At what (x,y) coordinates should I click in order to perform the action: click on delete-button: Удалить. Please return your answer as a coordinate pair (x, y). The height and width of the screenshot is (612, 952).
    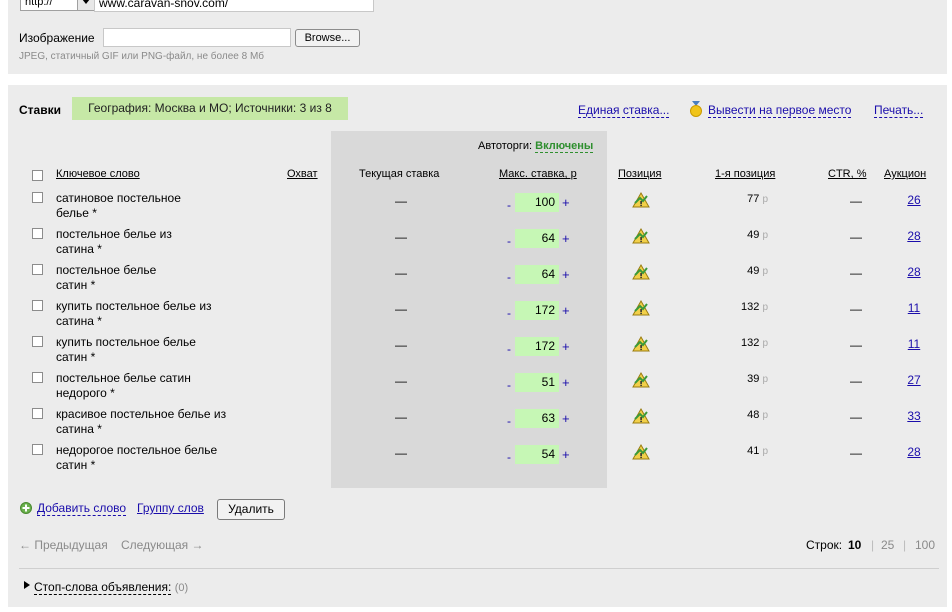
    Looking at the image, I should click on (251, 509).